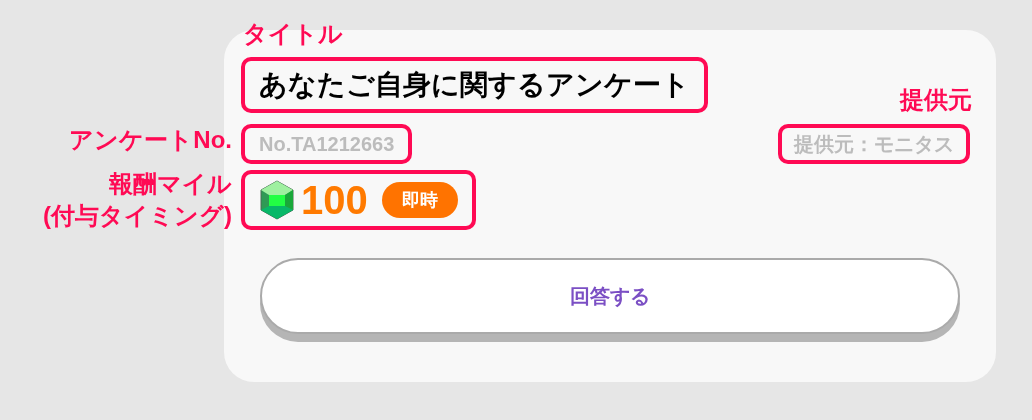  Describe the element at coordinates (150, 140) in the screenshot. I see `annotation-label: アンケートNo.` at that location.